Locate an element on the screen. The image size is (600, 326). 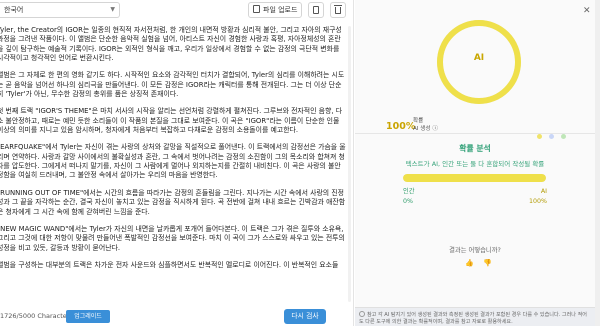
editor-scrollbar is located at coordinates (349, 164).